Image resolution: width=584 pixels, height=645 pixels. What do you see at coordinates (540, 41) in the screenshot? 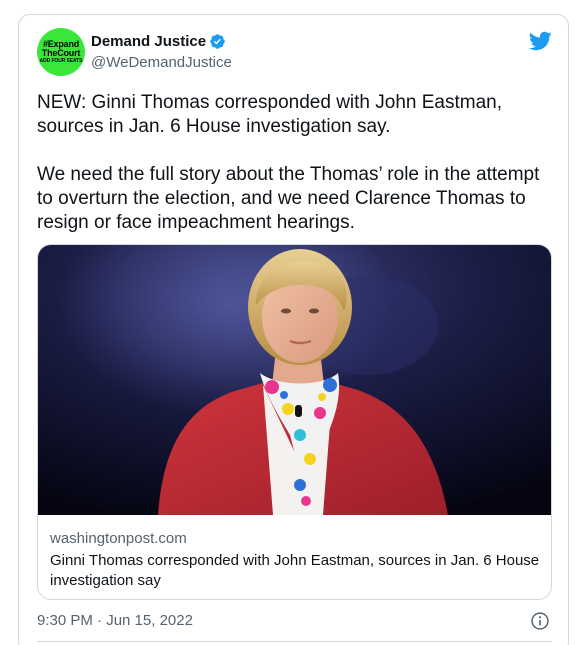
I see `twitter-bird-icon` at bounding box center [540, 41].